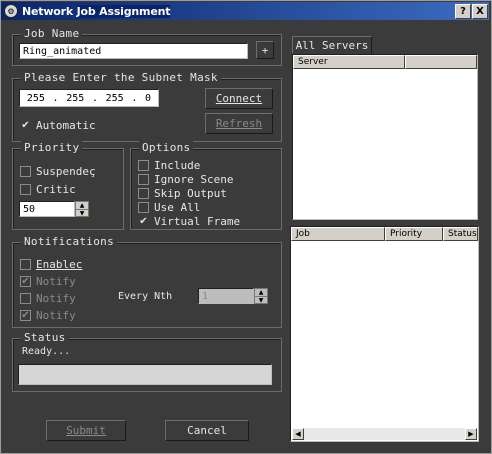 The width and height of the screenshot is (492, 454). I want to click on suspended-checkbox: Suspendeç, so click(58, 171).